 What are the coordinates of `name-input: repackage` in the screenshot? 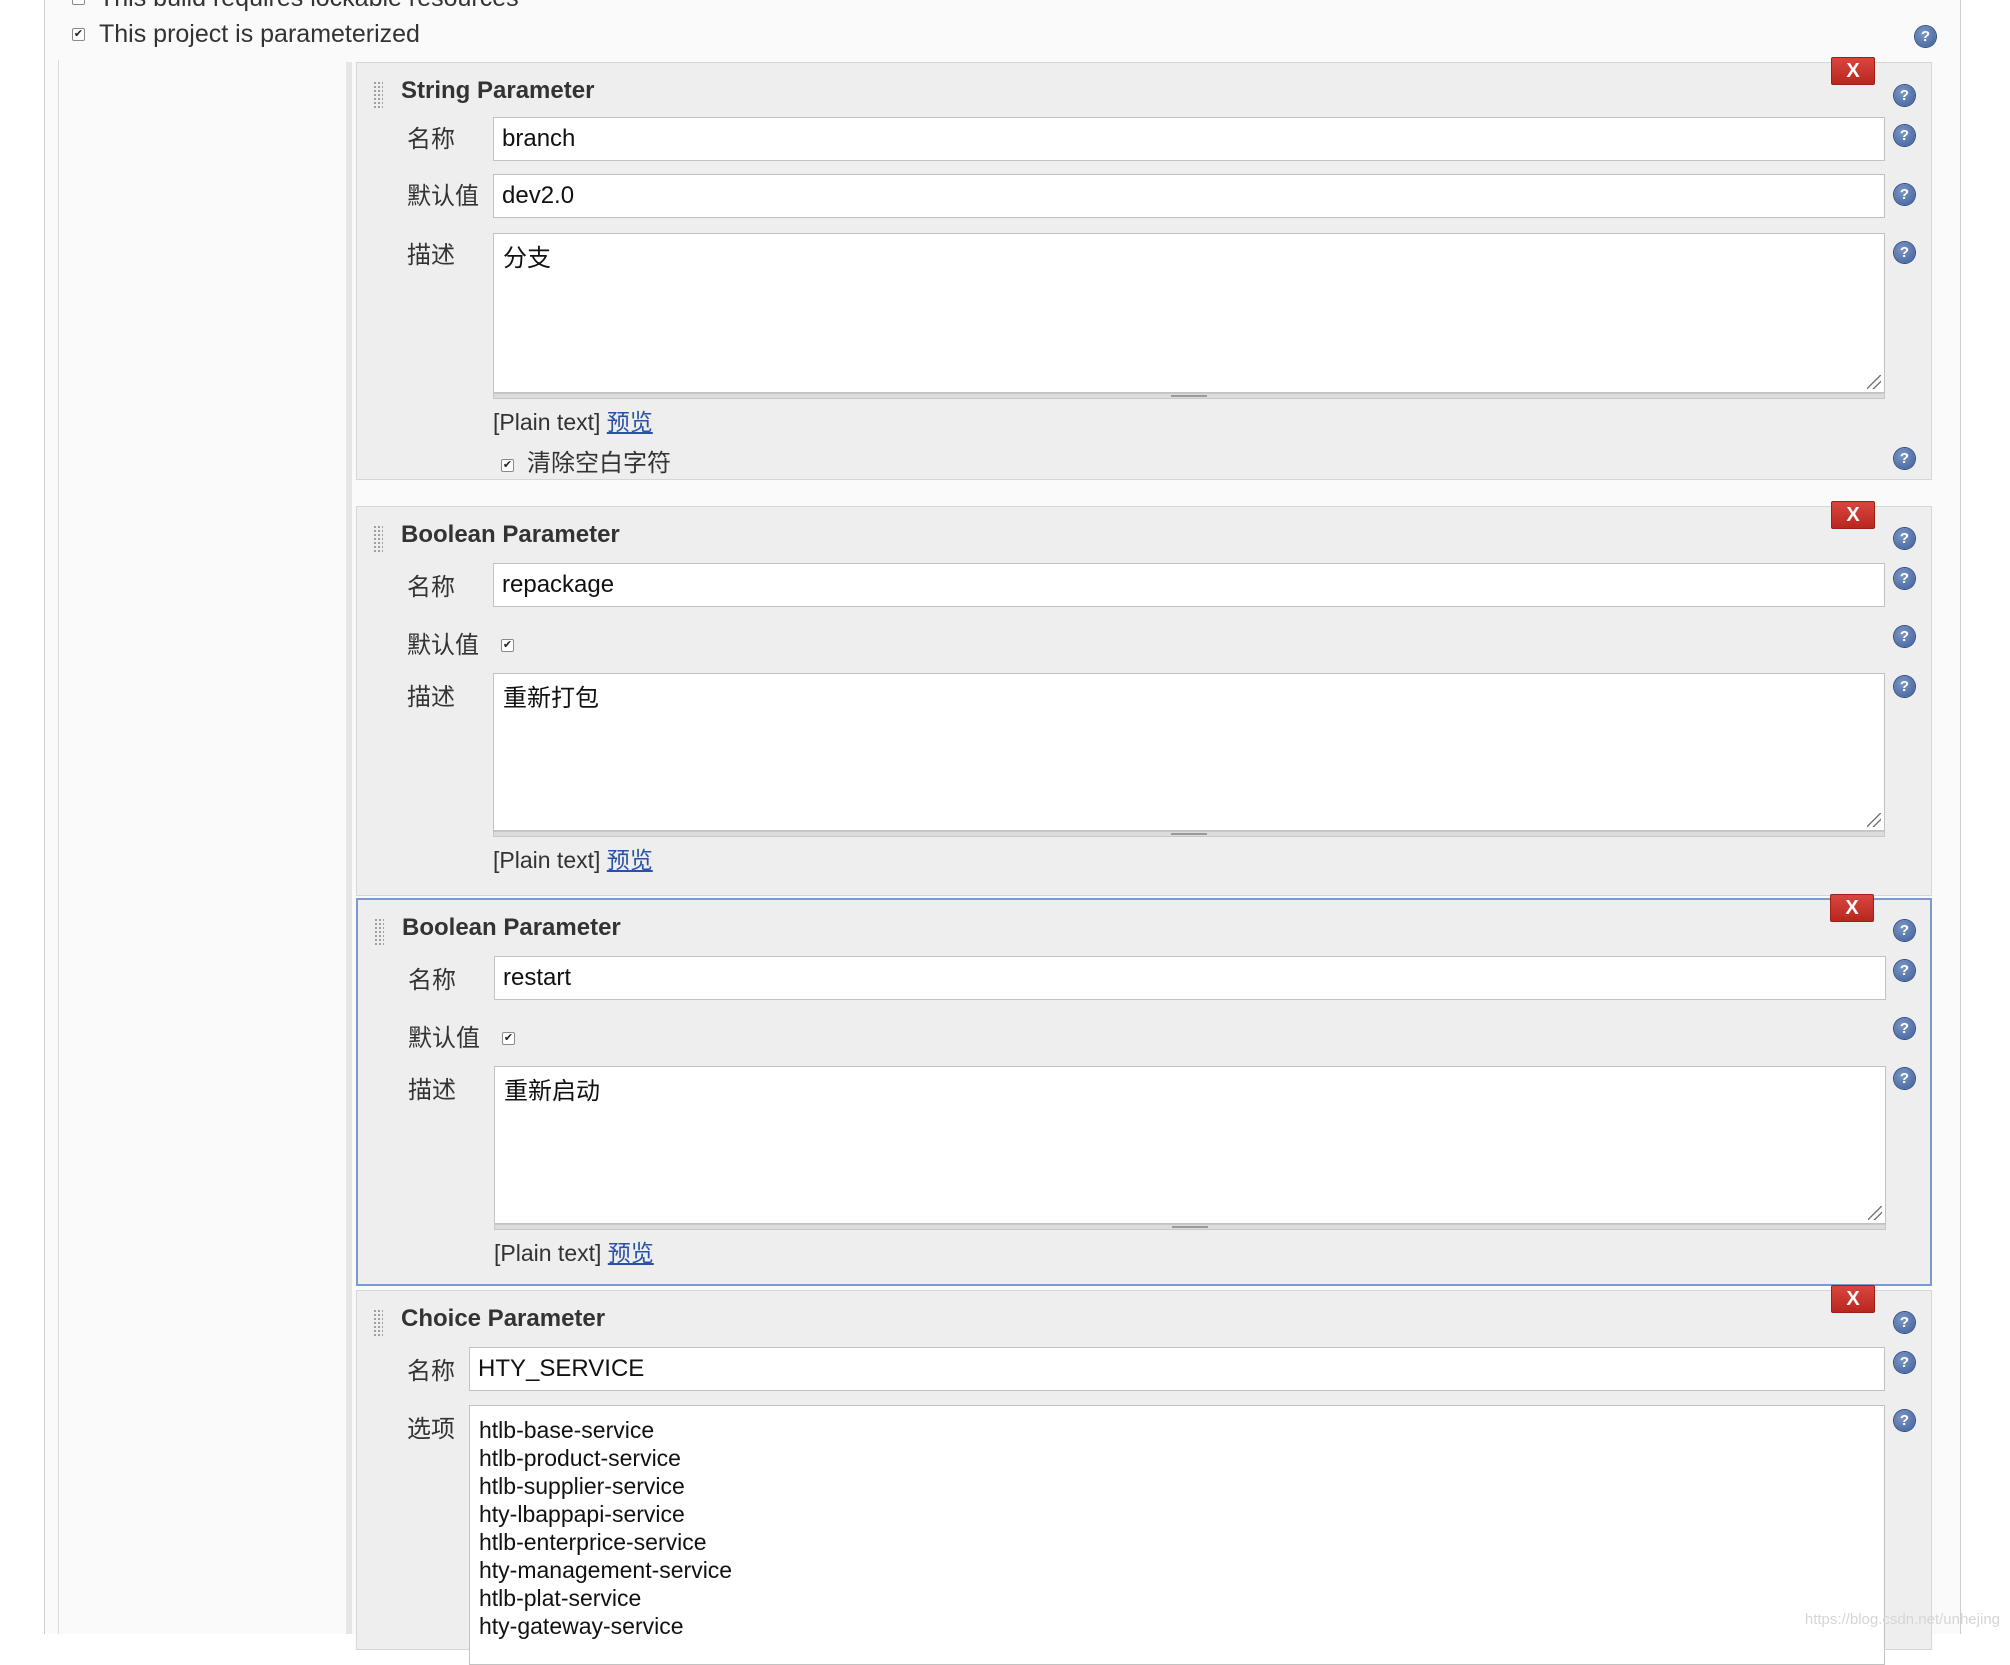 It's located at (1189, 585).